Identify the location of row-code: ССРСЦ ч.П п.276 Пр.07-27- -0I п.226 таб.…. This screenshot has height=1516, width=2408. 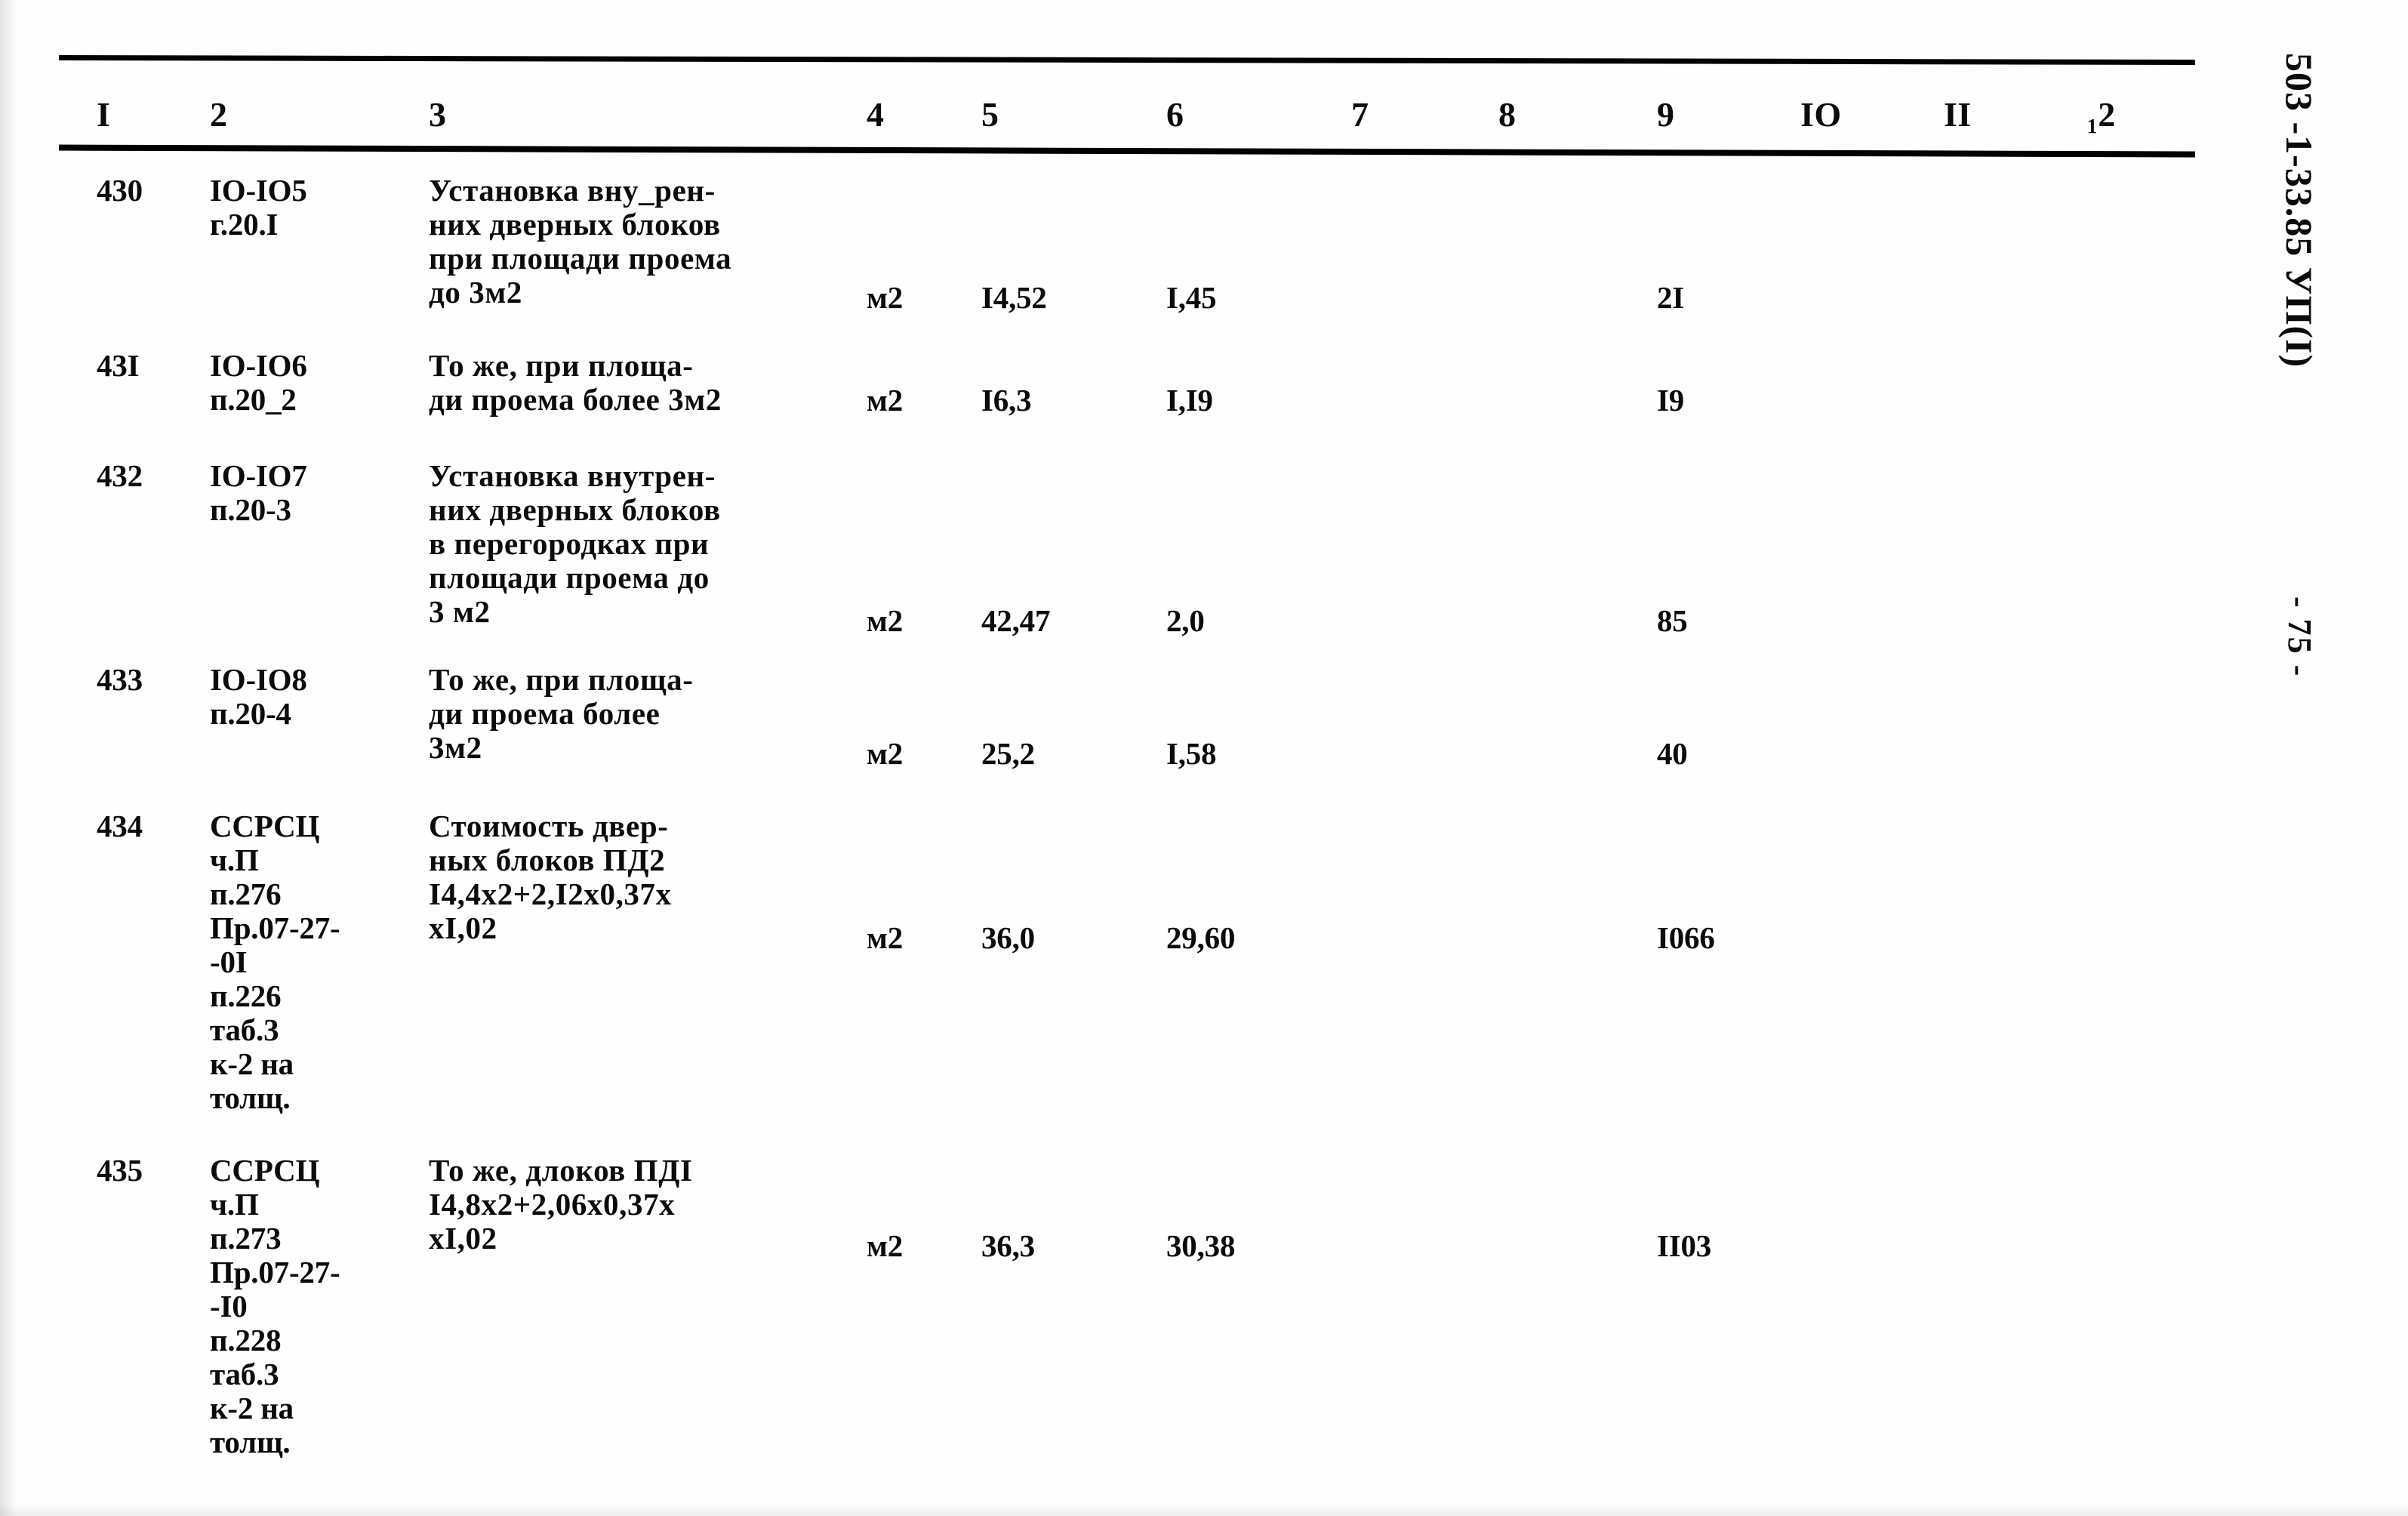
(275, 962).